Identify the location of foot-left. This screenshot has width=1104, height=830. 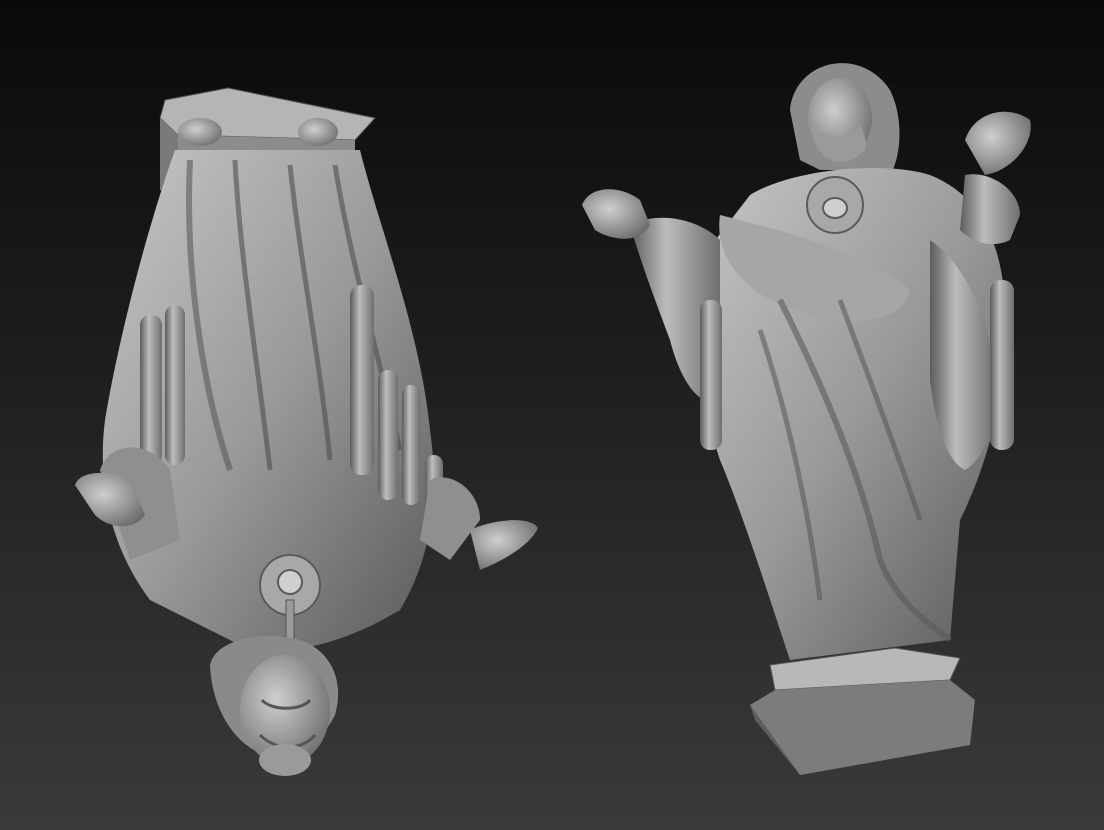
(200, 132).